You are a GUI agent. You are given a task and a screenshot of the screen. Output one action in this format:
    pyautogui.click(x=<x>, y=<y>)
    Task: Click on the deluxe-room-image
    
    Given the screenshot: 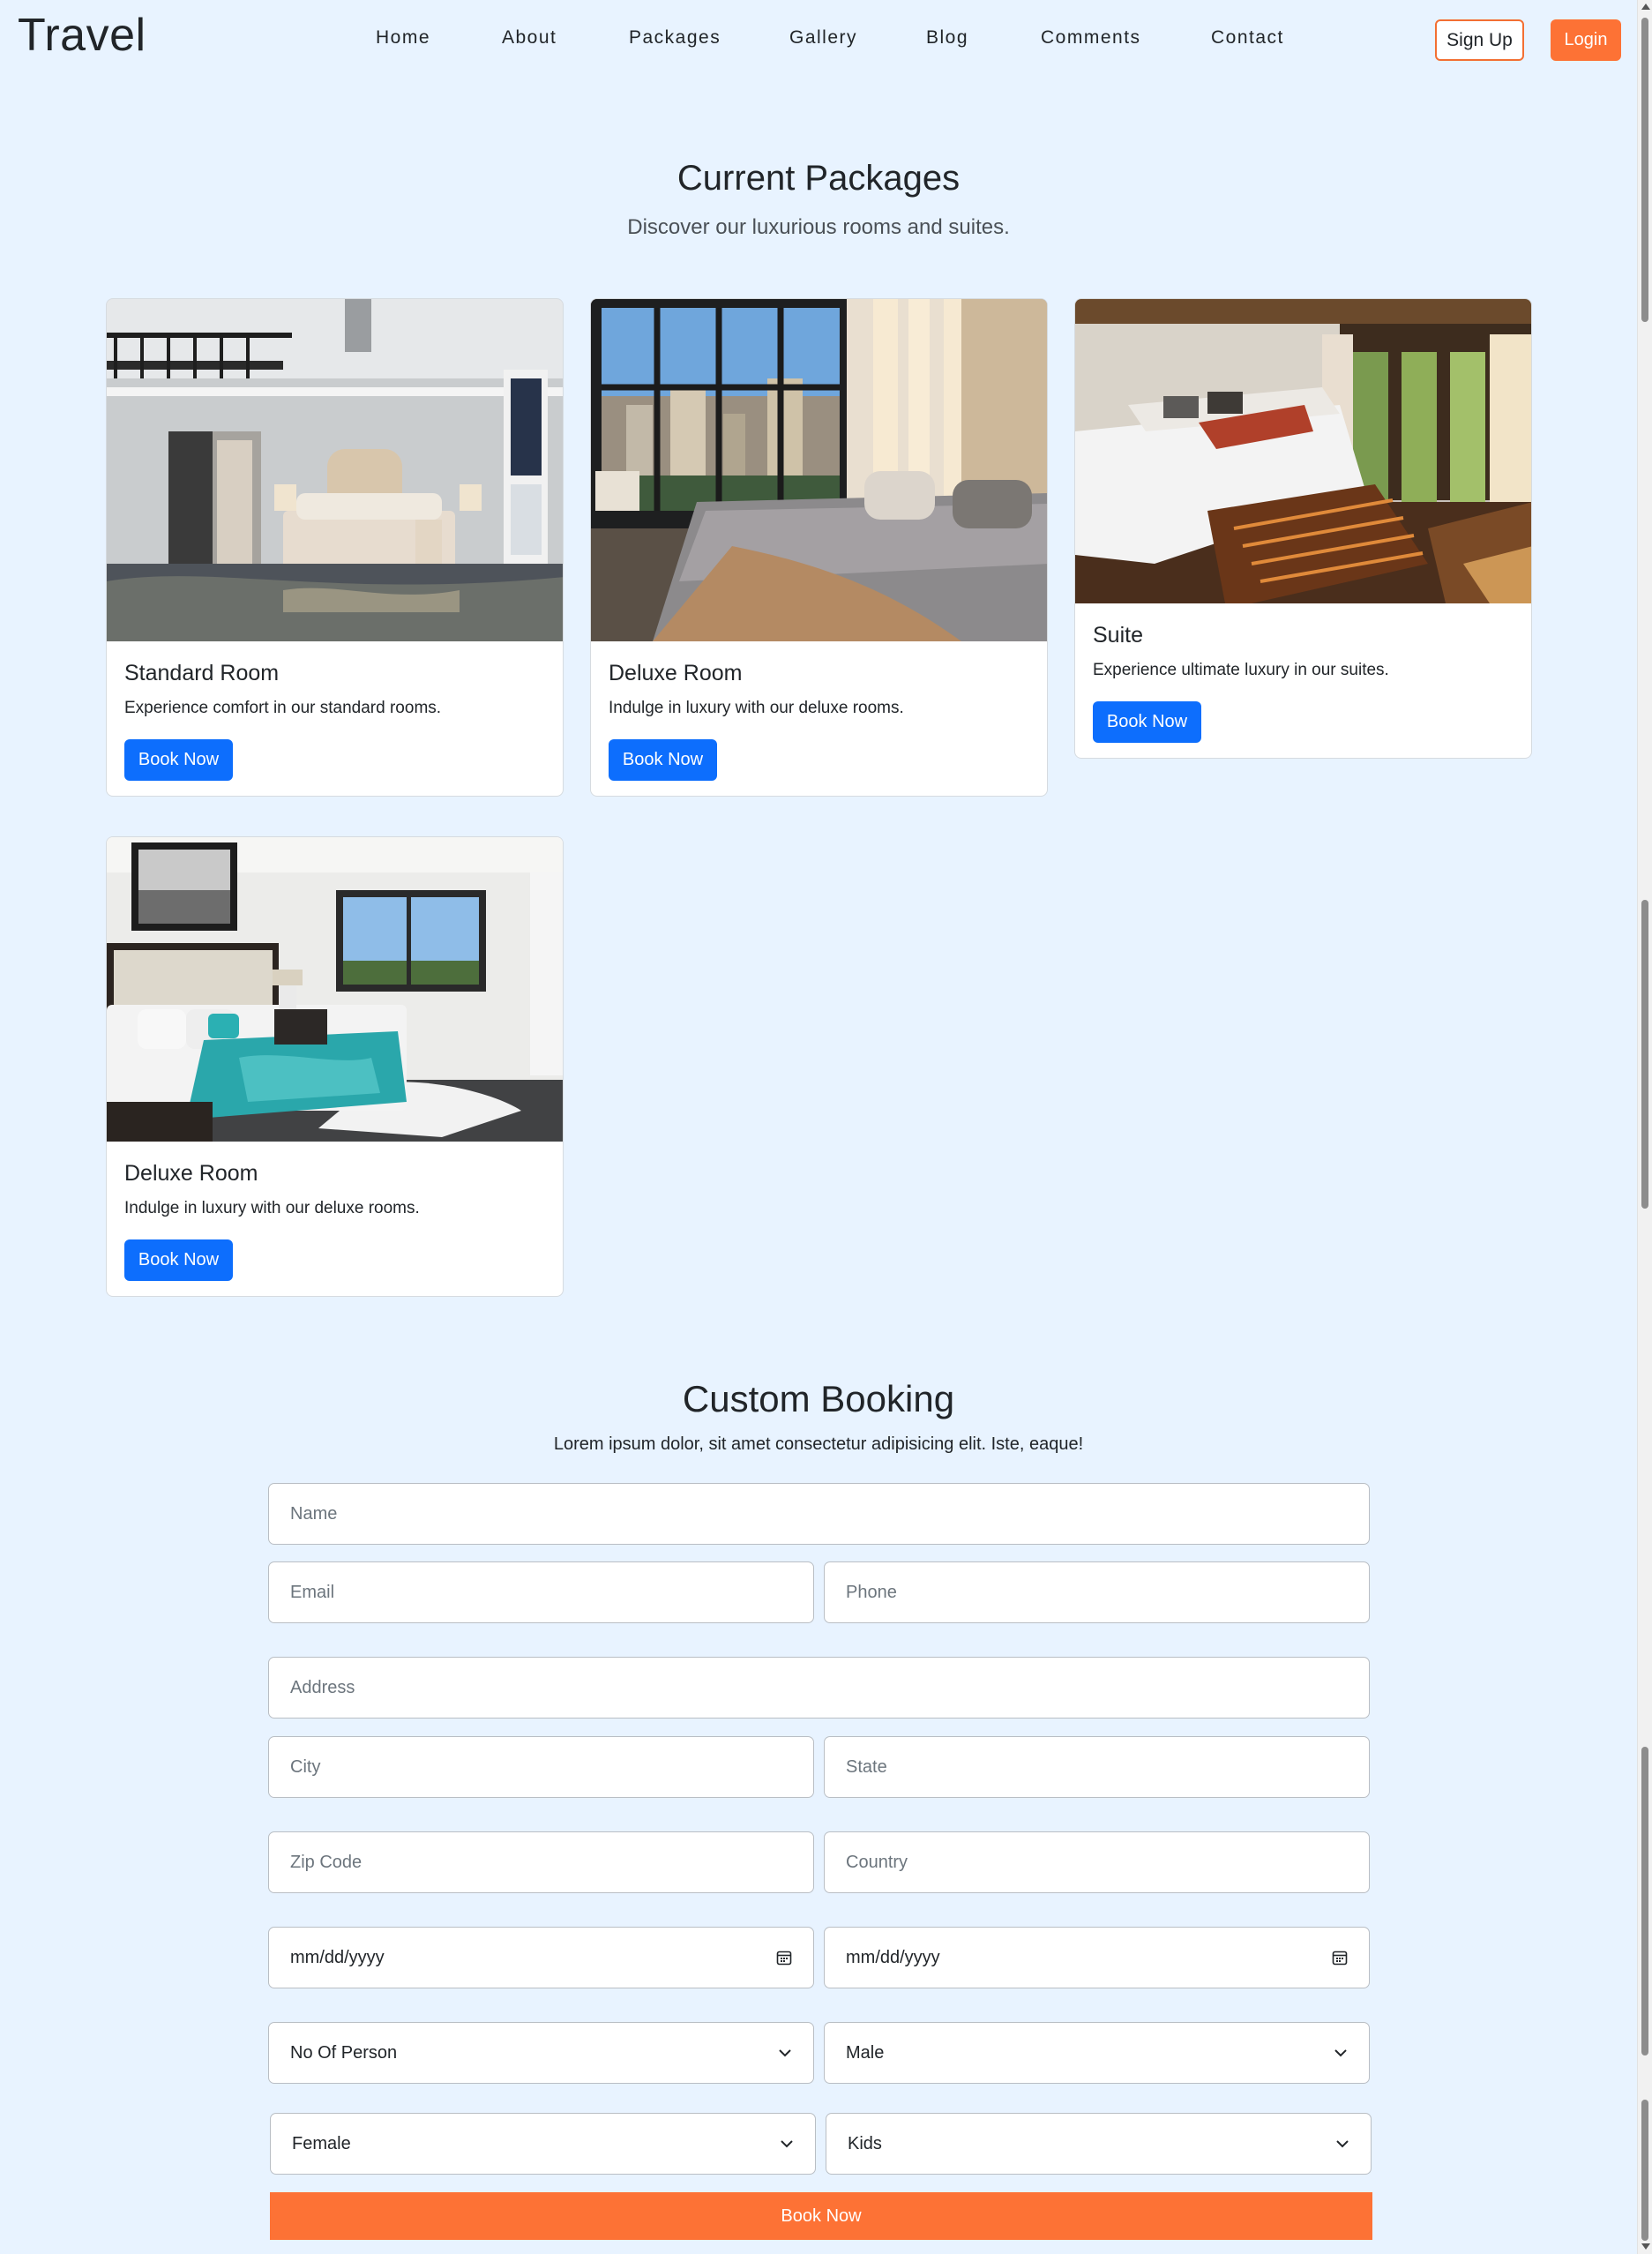 What is the action you would take?
    pyautogui.click(x=819, y=470)
    